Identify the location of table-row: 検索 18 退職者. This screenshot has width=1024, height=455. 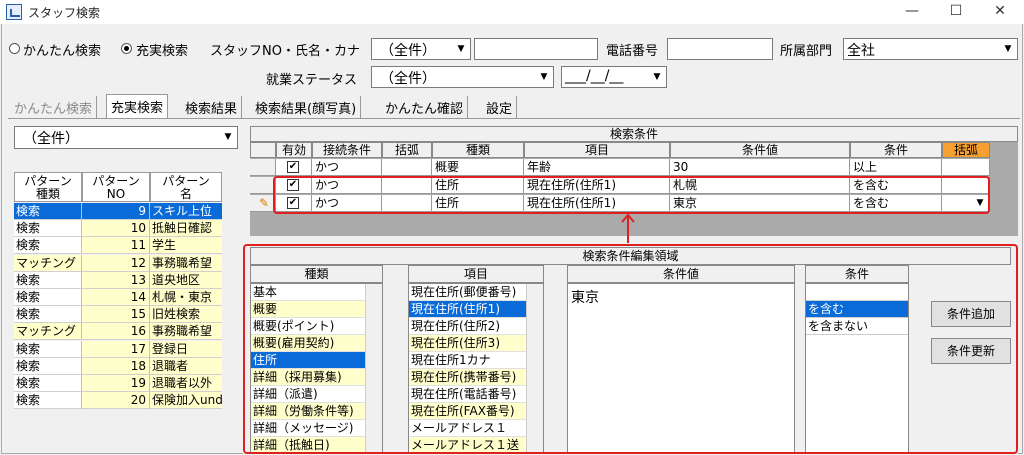
(118, 366).